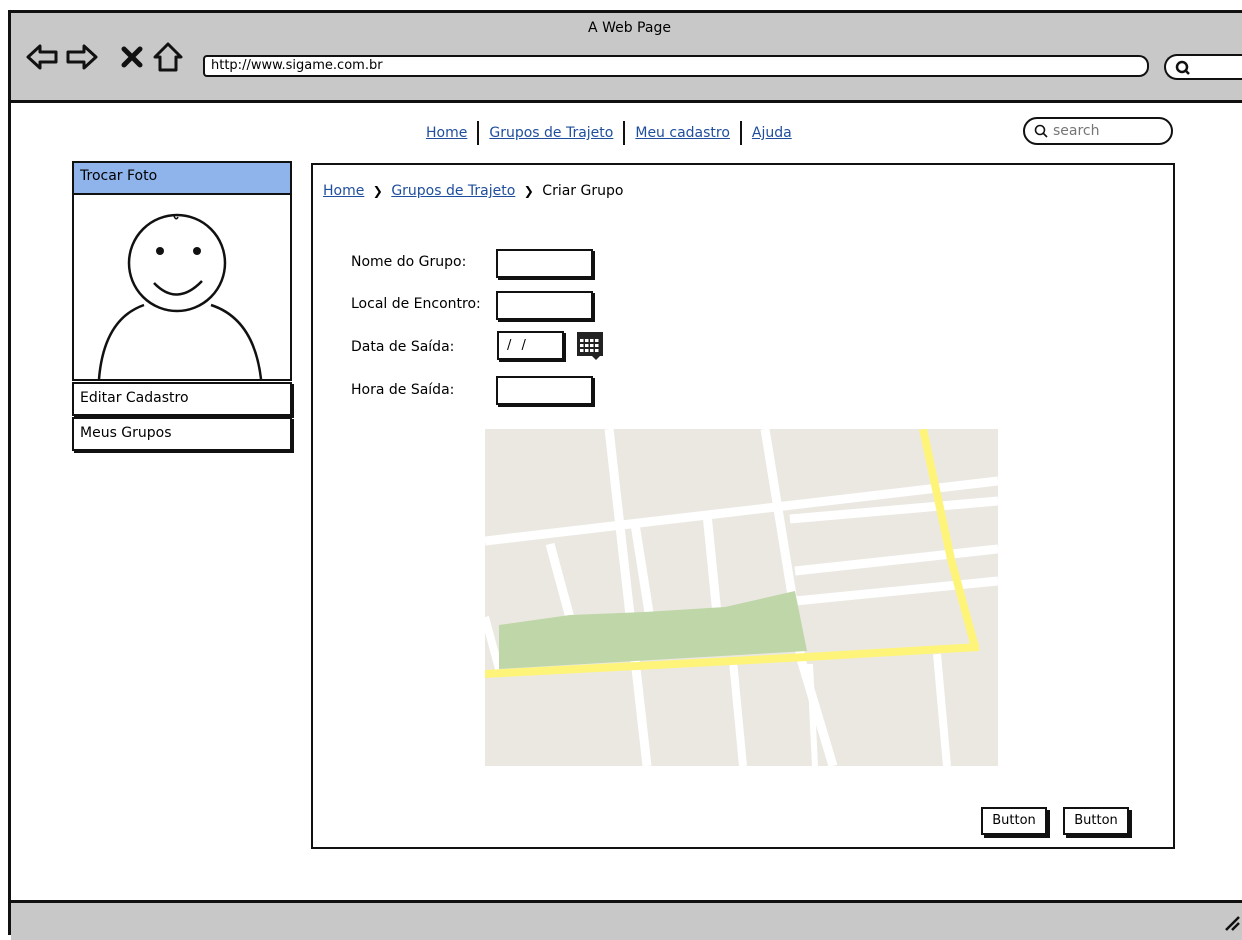  Describe the element at coordinates (82, 57) in the screenshot. I see `forward-arrow-icon` at that location.